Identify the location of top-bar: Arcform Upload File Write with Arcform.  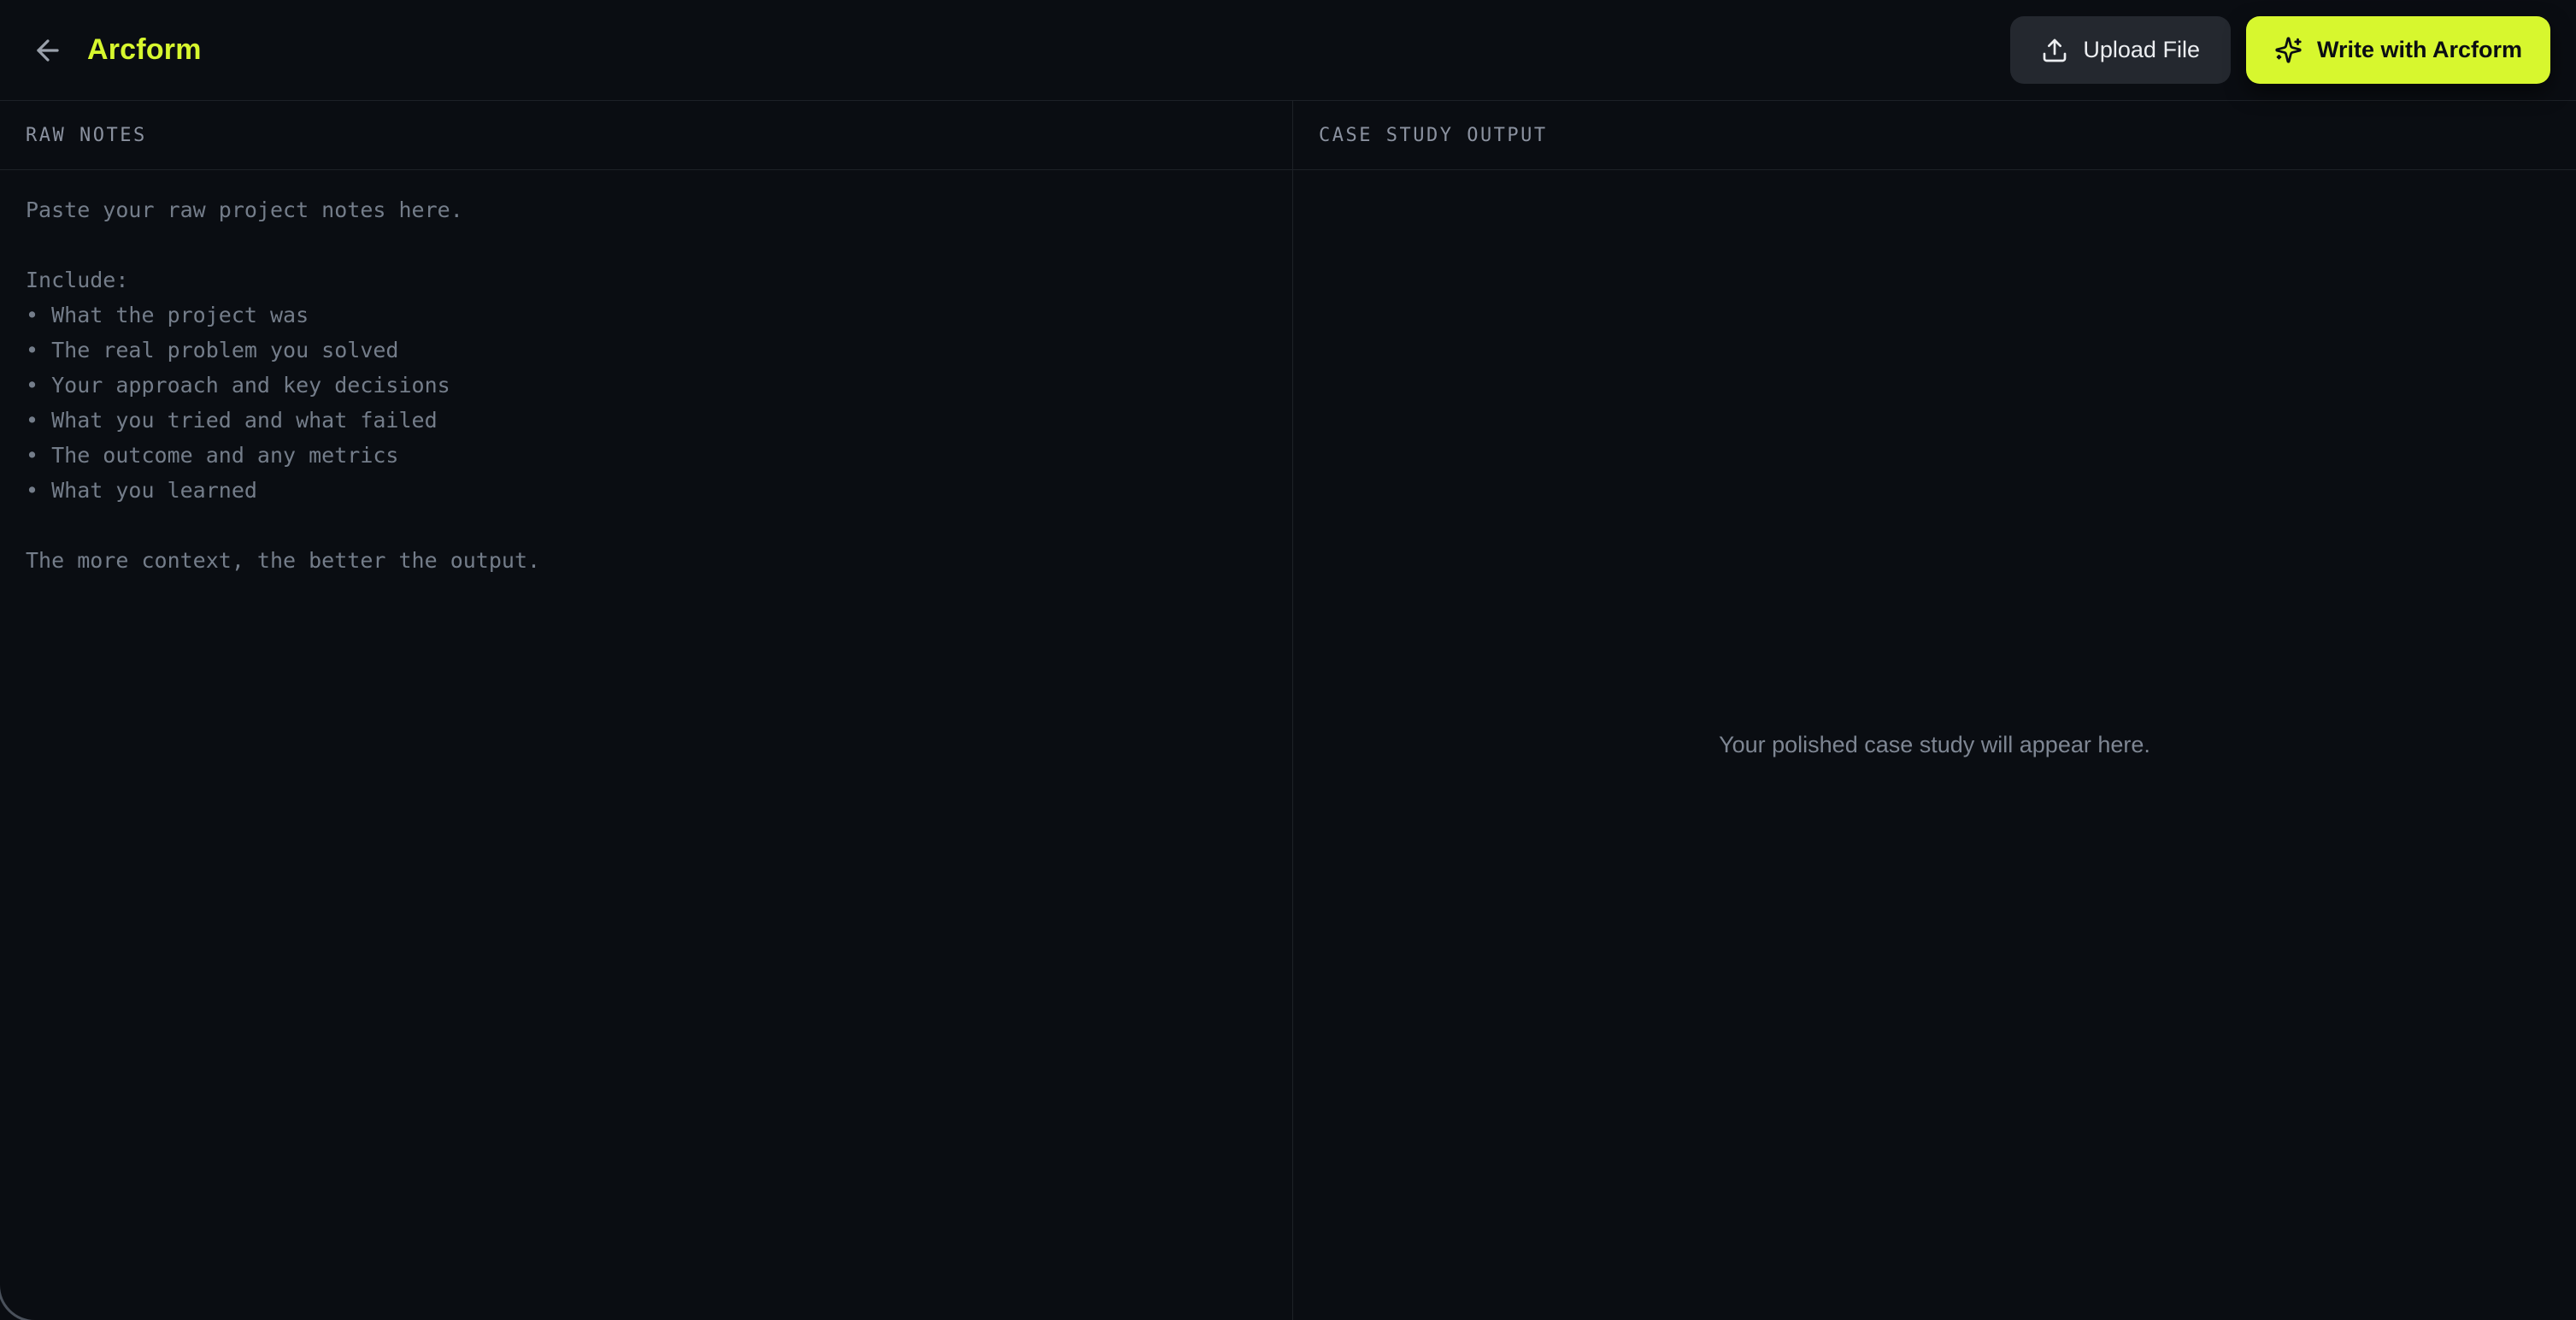
(1288, 50).